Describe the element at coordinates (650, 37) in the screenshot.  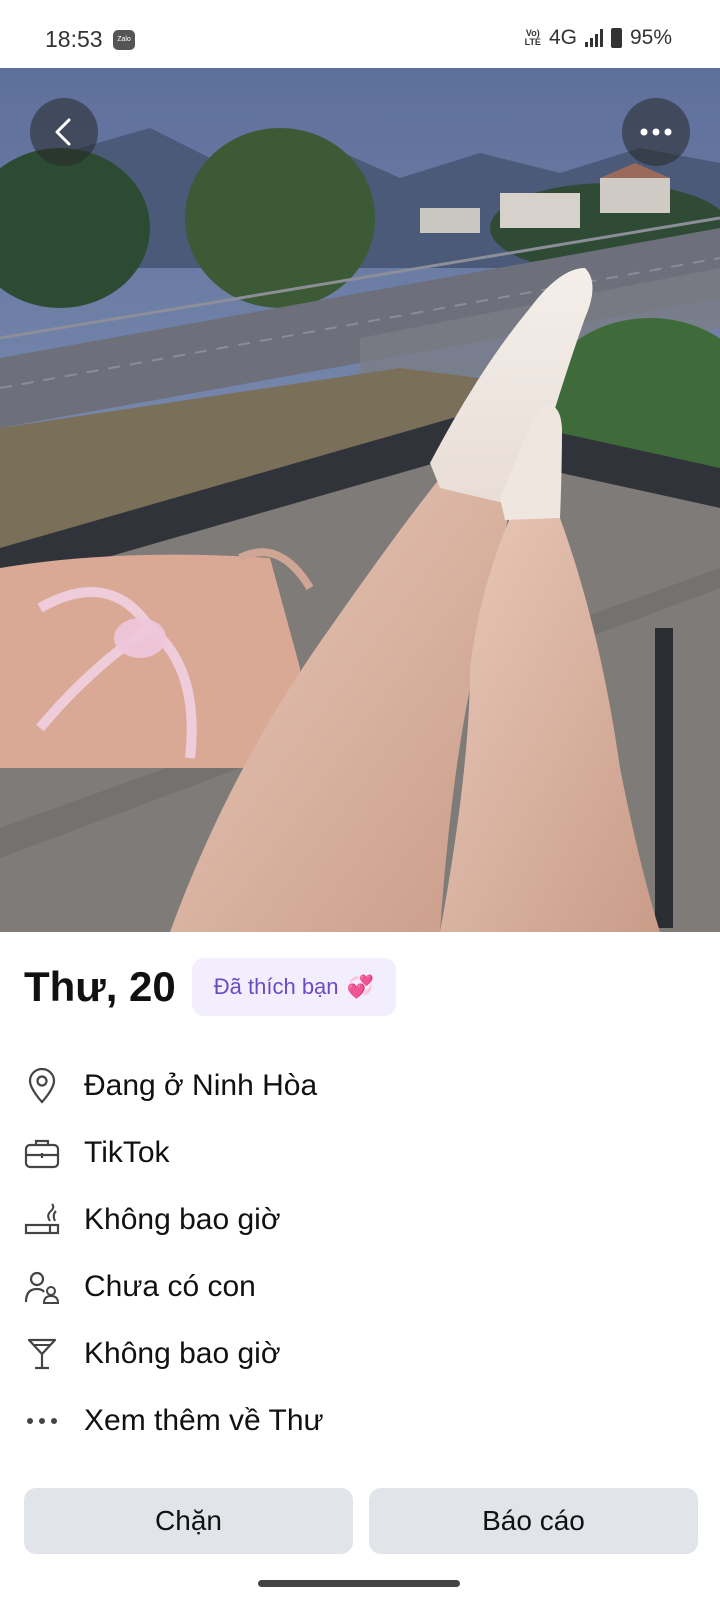
I see `battery-percent: 95%` at that location.